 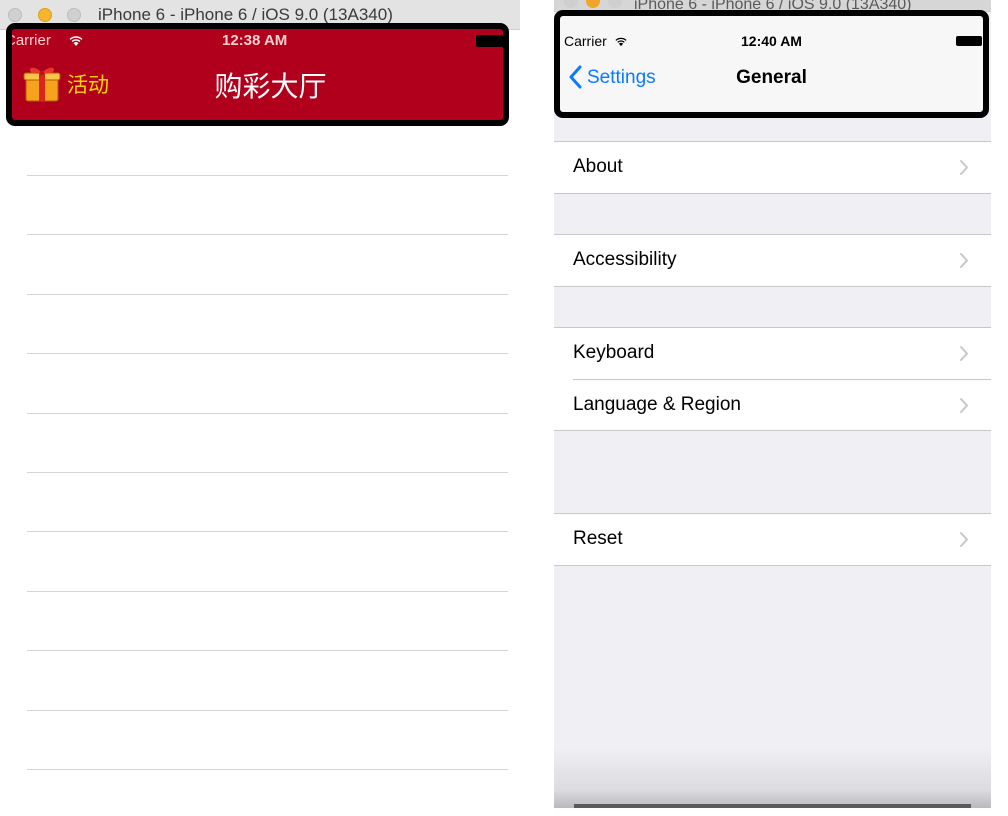 I want to click on settings-row-label: Keyboard, so click(x=614, y=352).